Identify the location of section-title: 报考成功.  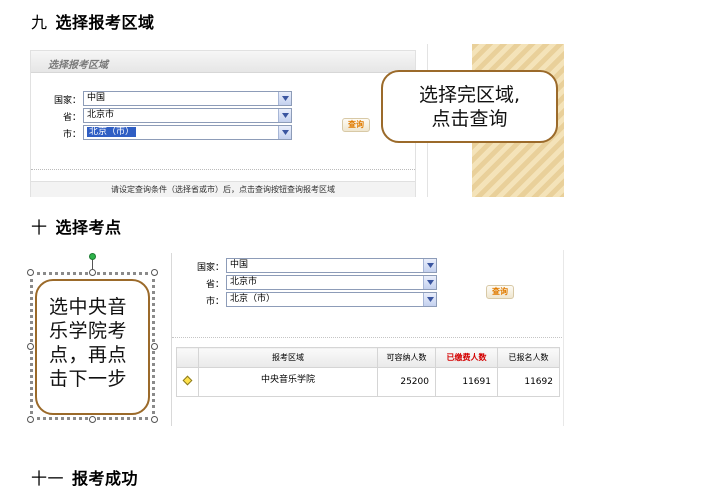
(105, 478).